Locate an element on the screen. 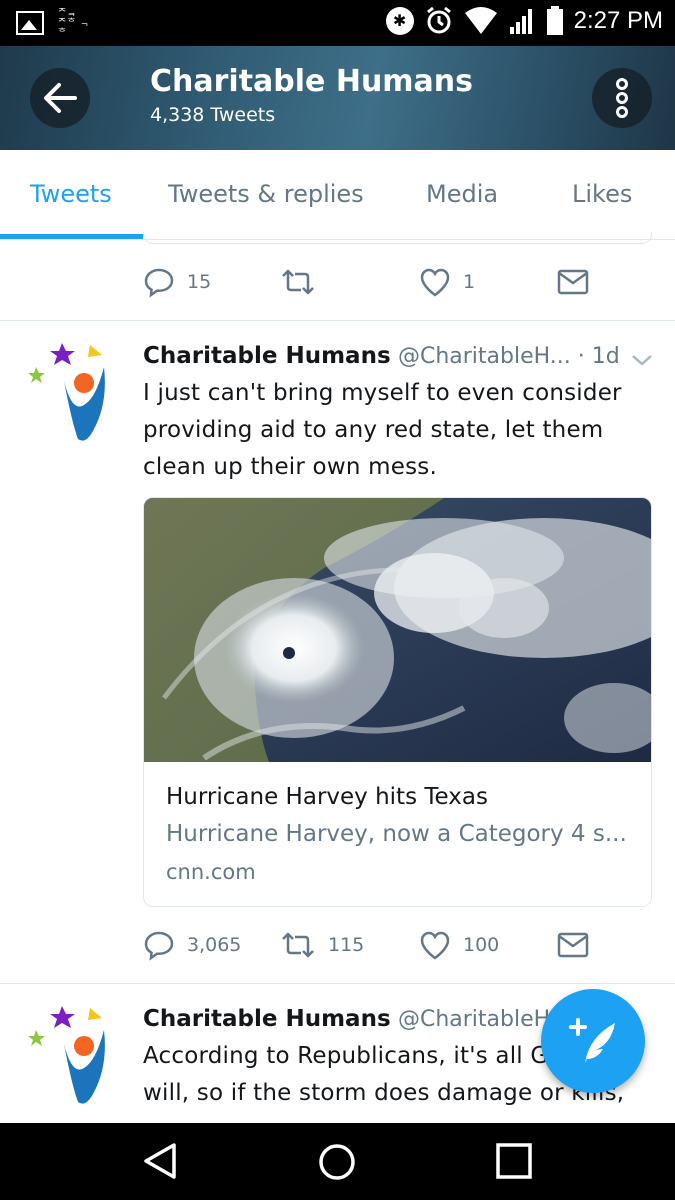 The height and width of the screenshot is (1200, 675). like-count: 100 is located at coordinates (481, 945).